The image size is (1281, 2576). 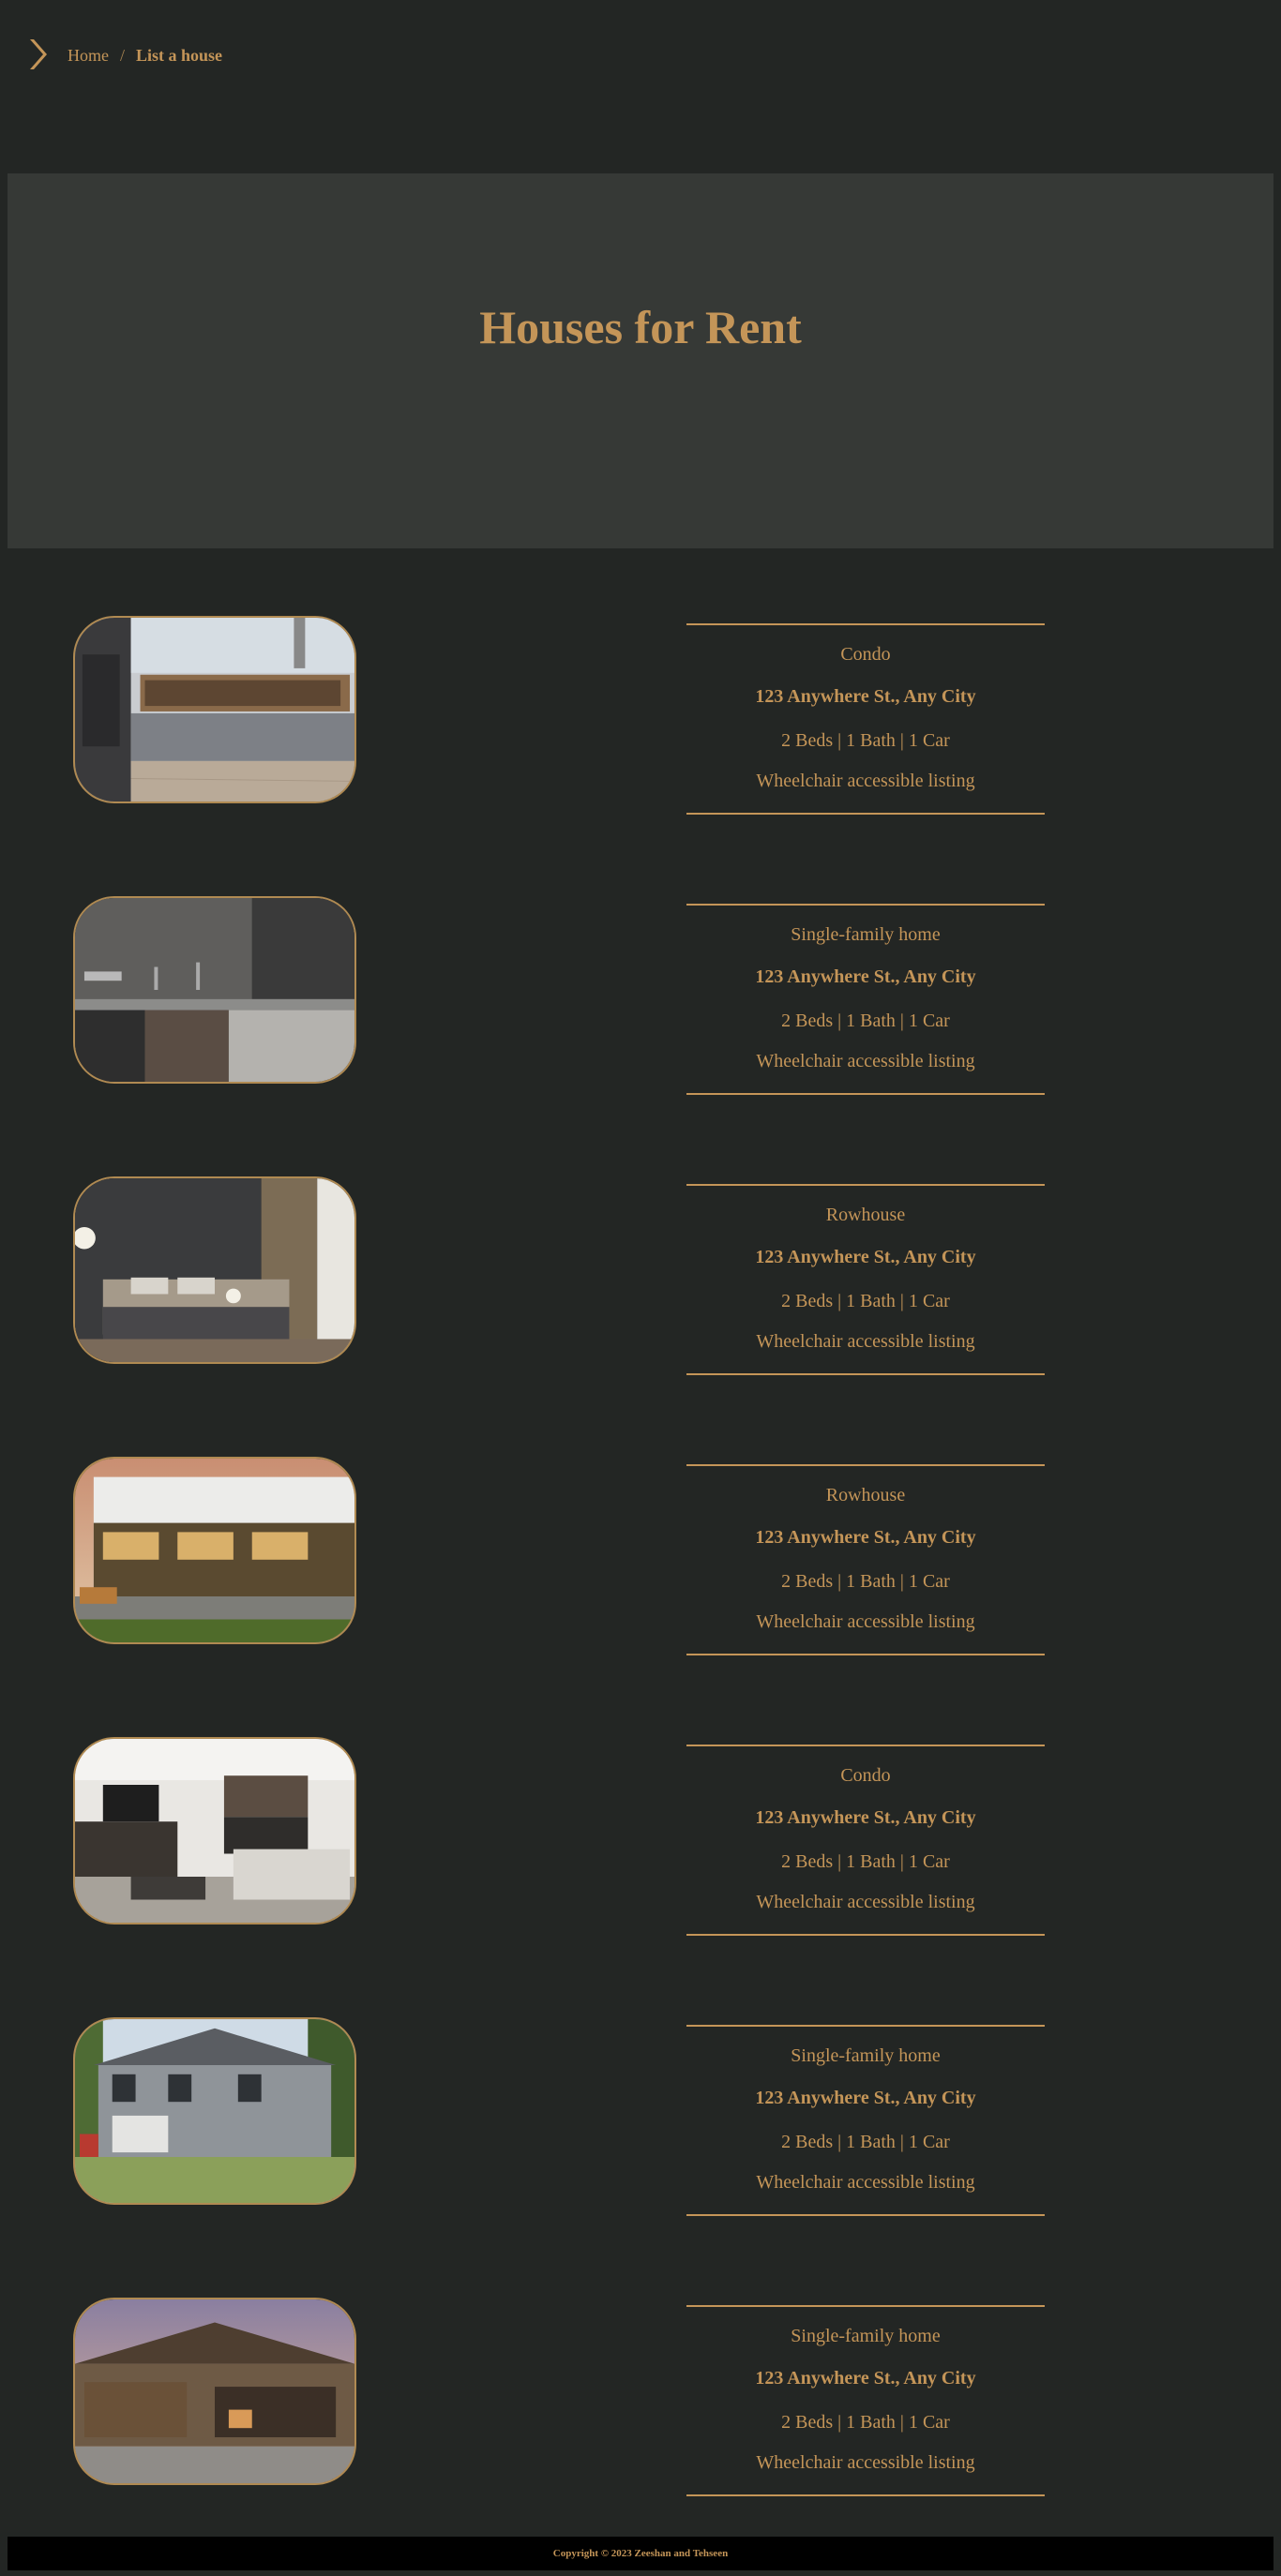 I want to click on hero-banner: Houses for Rent, so click(x=640, y=361).